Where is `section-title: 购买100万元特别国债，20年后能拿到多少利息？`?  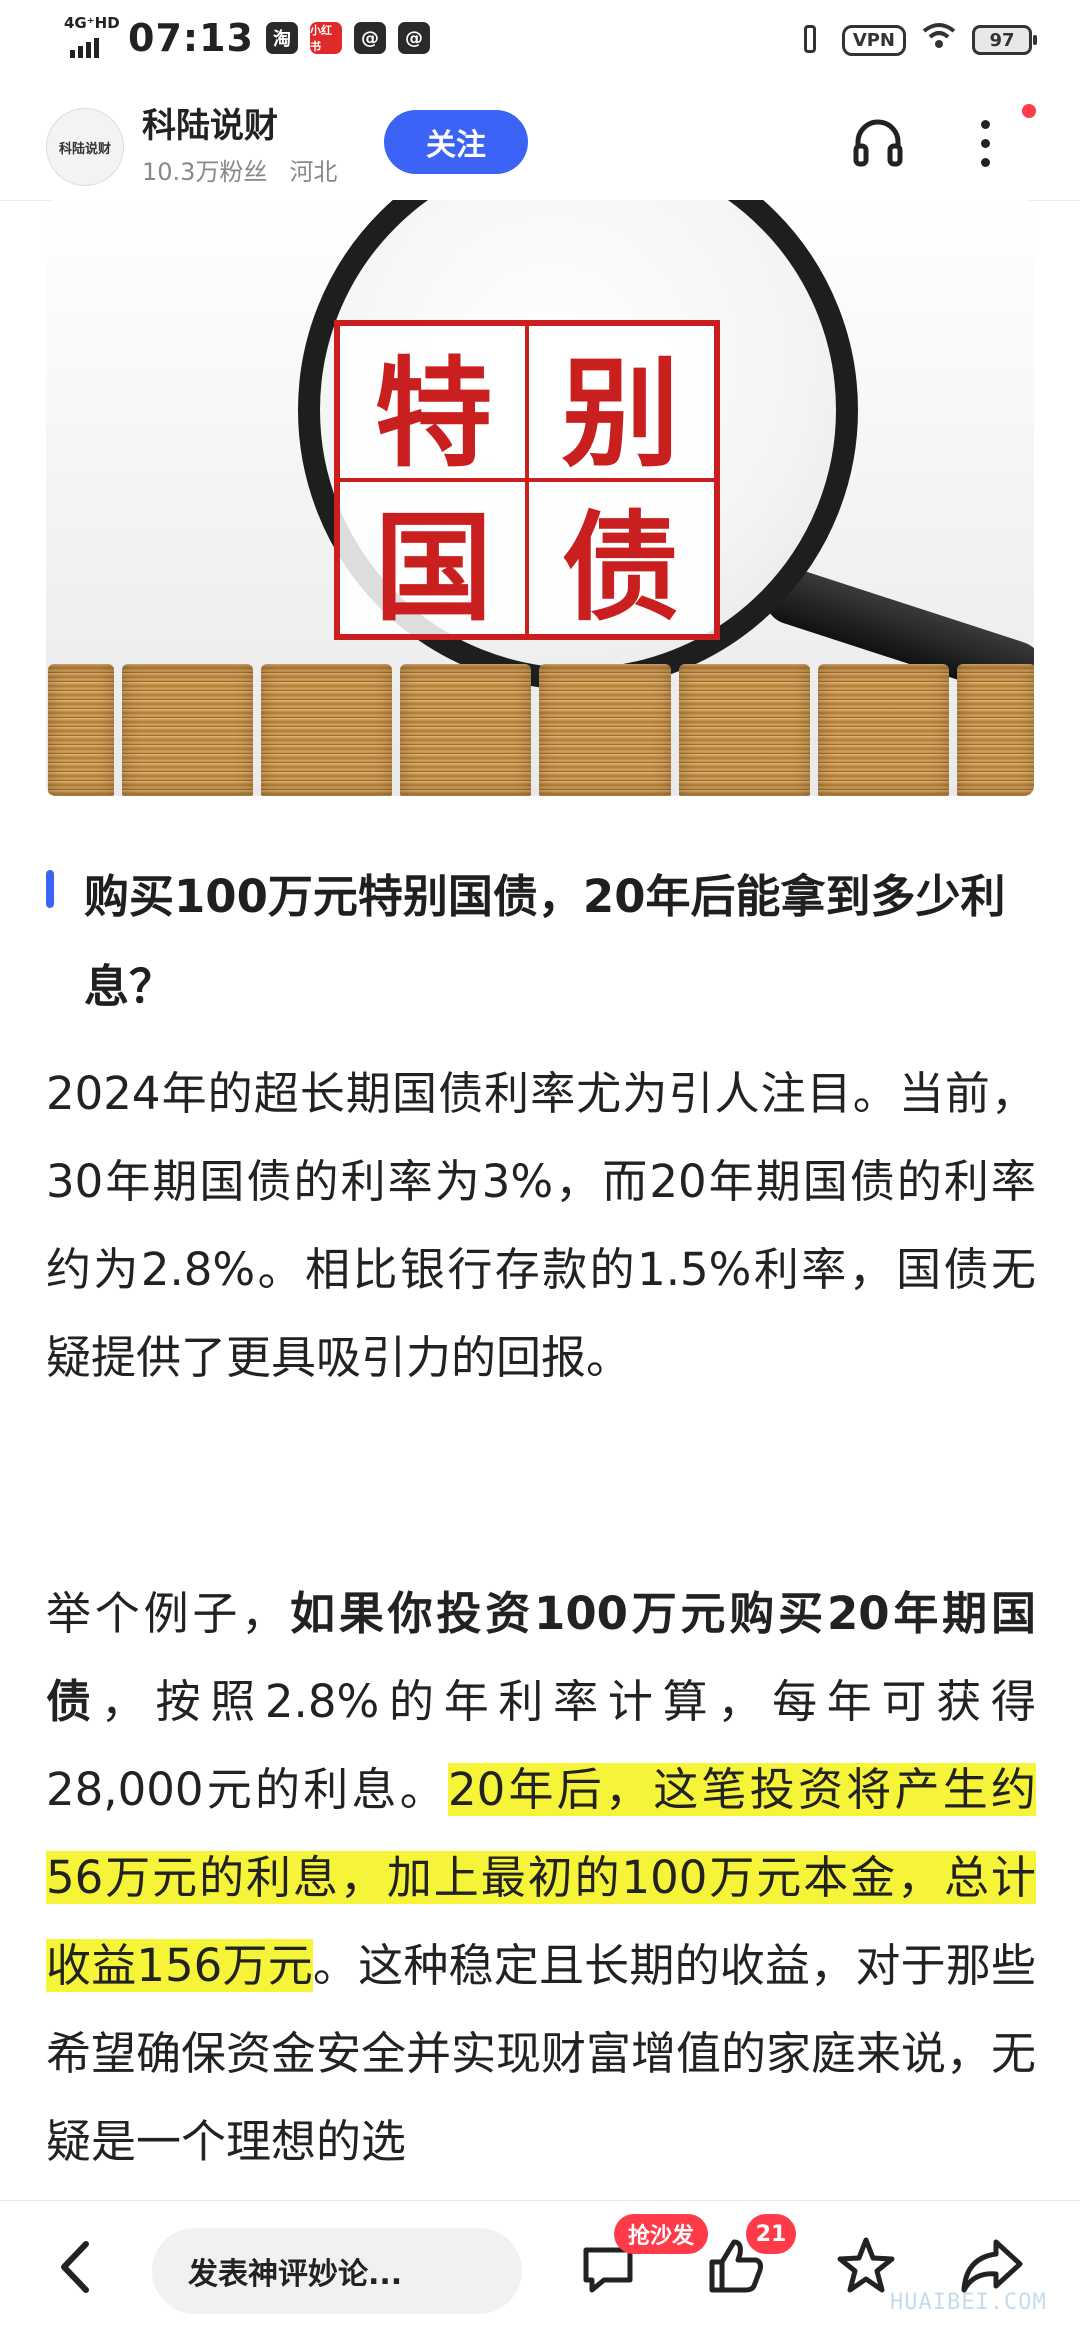
section-title: 购买100万元特别国债，20年后能拿到多少利息？ is located at coordinates (545, 941).